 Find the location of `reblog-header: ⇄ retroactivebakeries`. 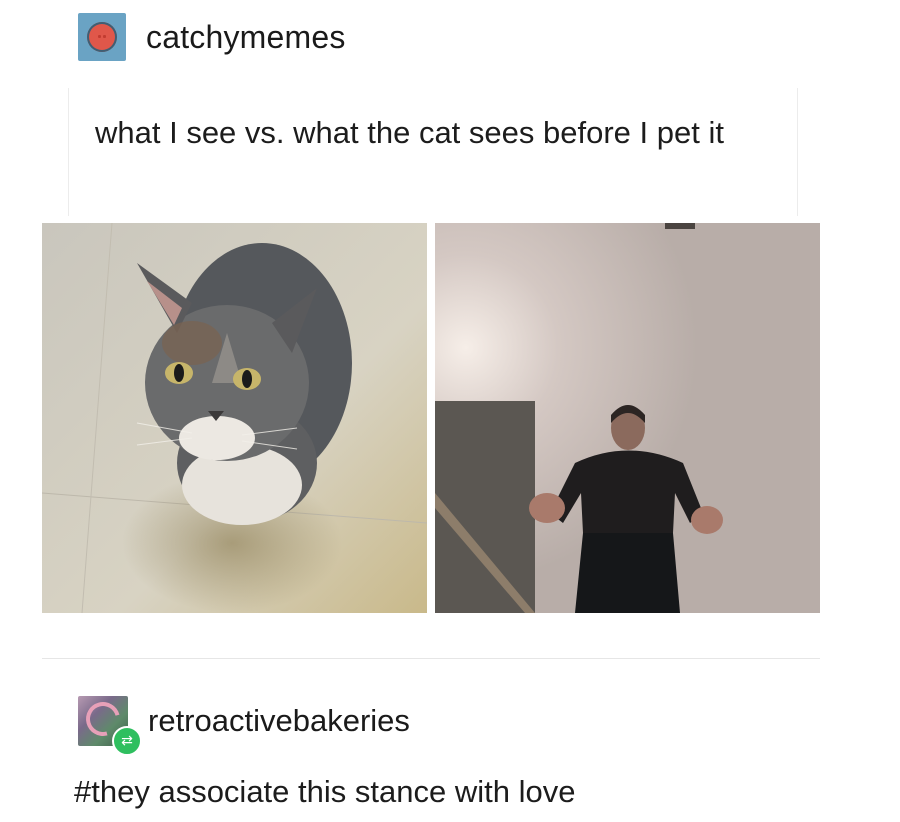

reblog-header: ⇄ retroactivebakeries is located at coordinates (244, 724).